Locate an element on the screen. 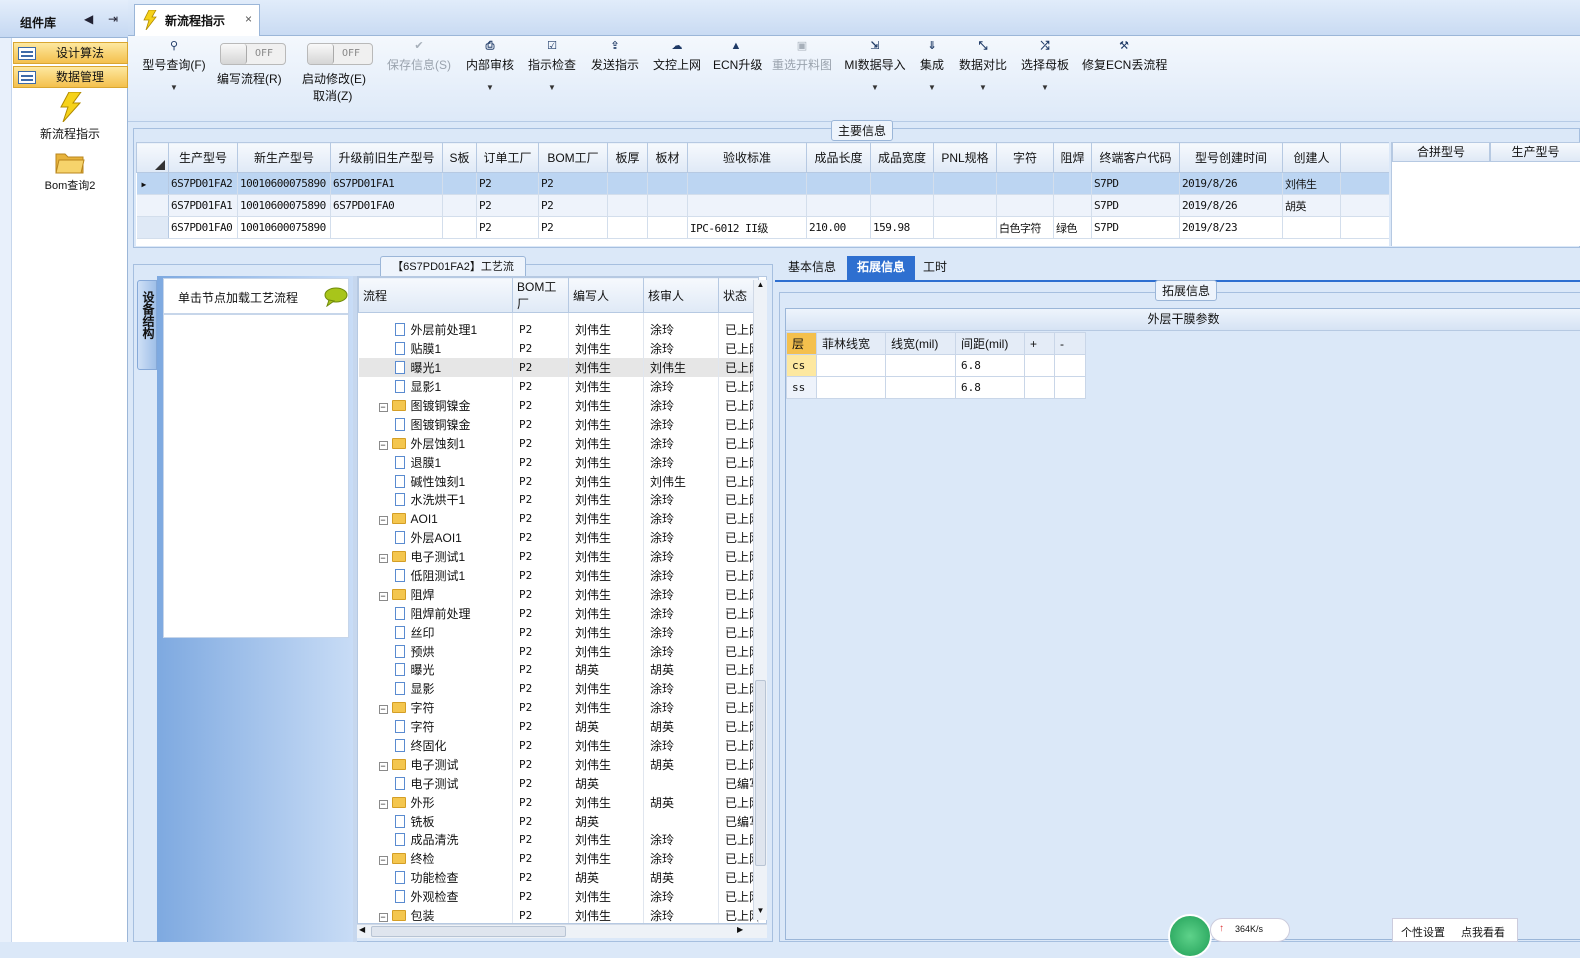 The height and width of the screenshot is (958, 1580). select-master-button: ⤮ 选择母板 ▼ is located at coordinates (1045, 65).